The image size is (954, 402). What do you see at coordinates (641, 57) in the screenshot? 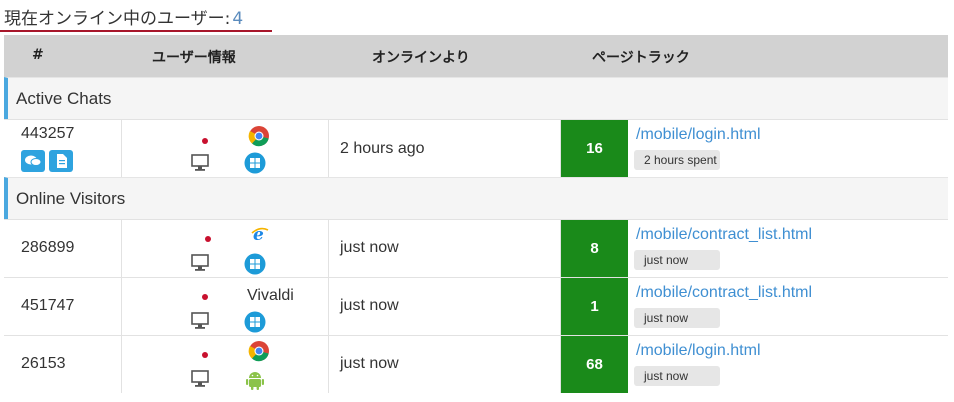
I see `column-page-track: ページトラック` at bounding box center [641, 57].